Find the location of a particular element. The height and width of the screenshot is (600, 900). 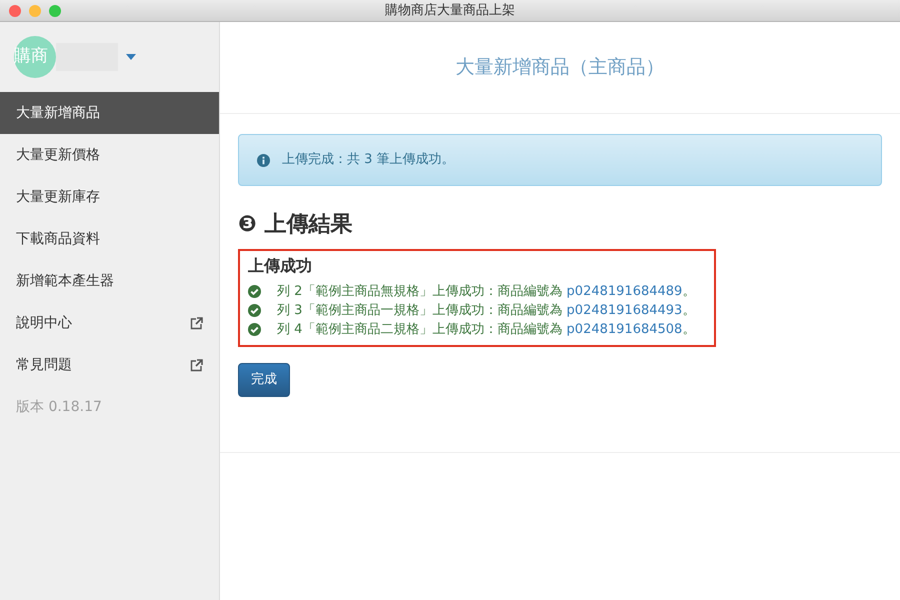

result-message: 列 4「範例主商品二規格」上傳成功：商品編號為 p0248191684508。 is located at coordinates (486, 330).